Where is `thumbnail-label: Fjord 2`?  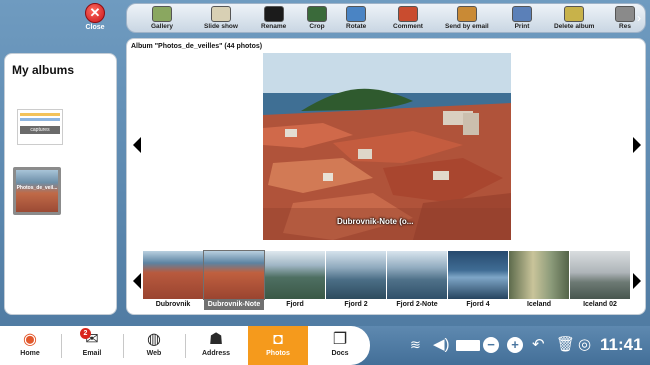 thumbnail-label: Fjord 2 is located at coordinates (356, 304).